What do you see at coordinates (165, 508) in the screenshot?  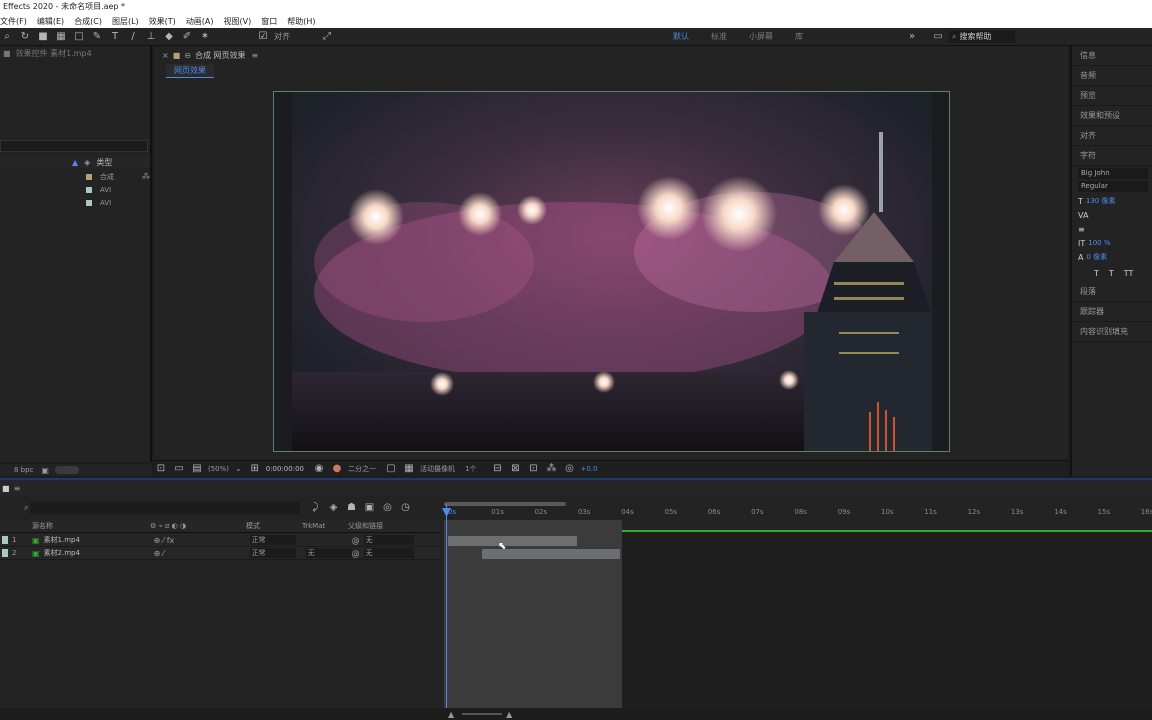 I see `timeline-search-input` at bounding box center [165, 508].